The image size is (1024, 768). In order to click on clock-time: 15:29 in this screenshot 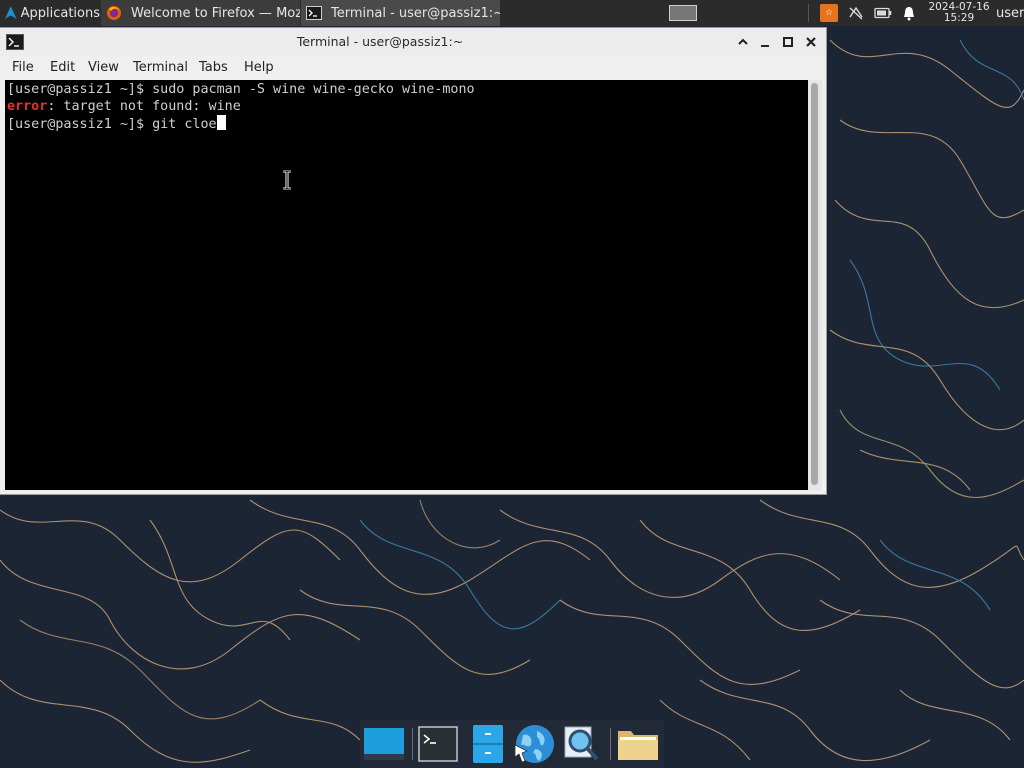, I will do `click(959, 18)`.